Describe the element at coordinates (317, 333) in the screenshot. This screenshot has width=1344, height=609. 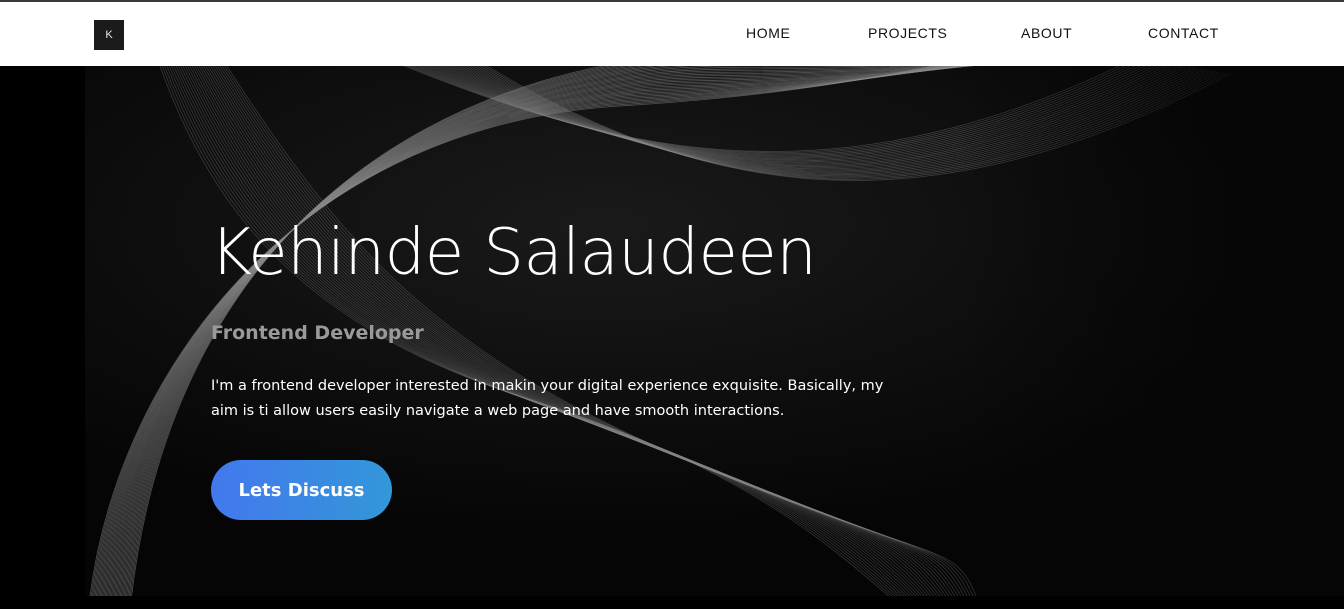
I see `hero-subtitle: Frontend Developer` at that location.